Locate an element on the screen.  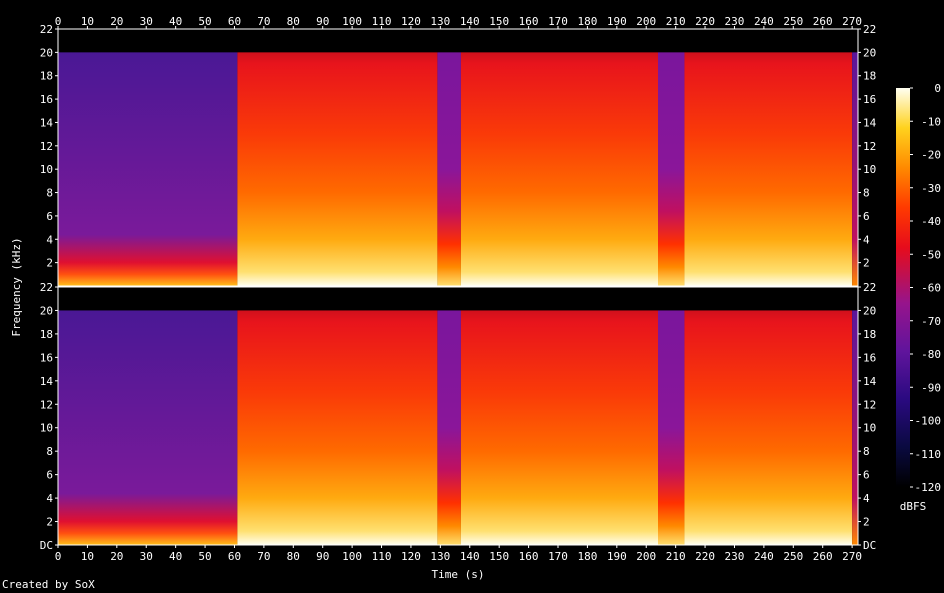
x-tick-label-top: 190 is located at coordinates (617, 21).